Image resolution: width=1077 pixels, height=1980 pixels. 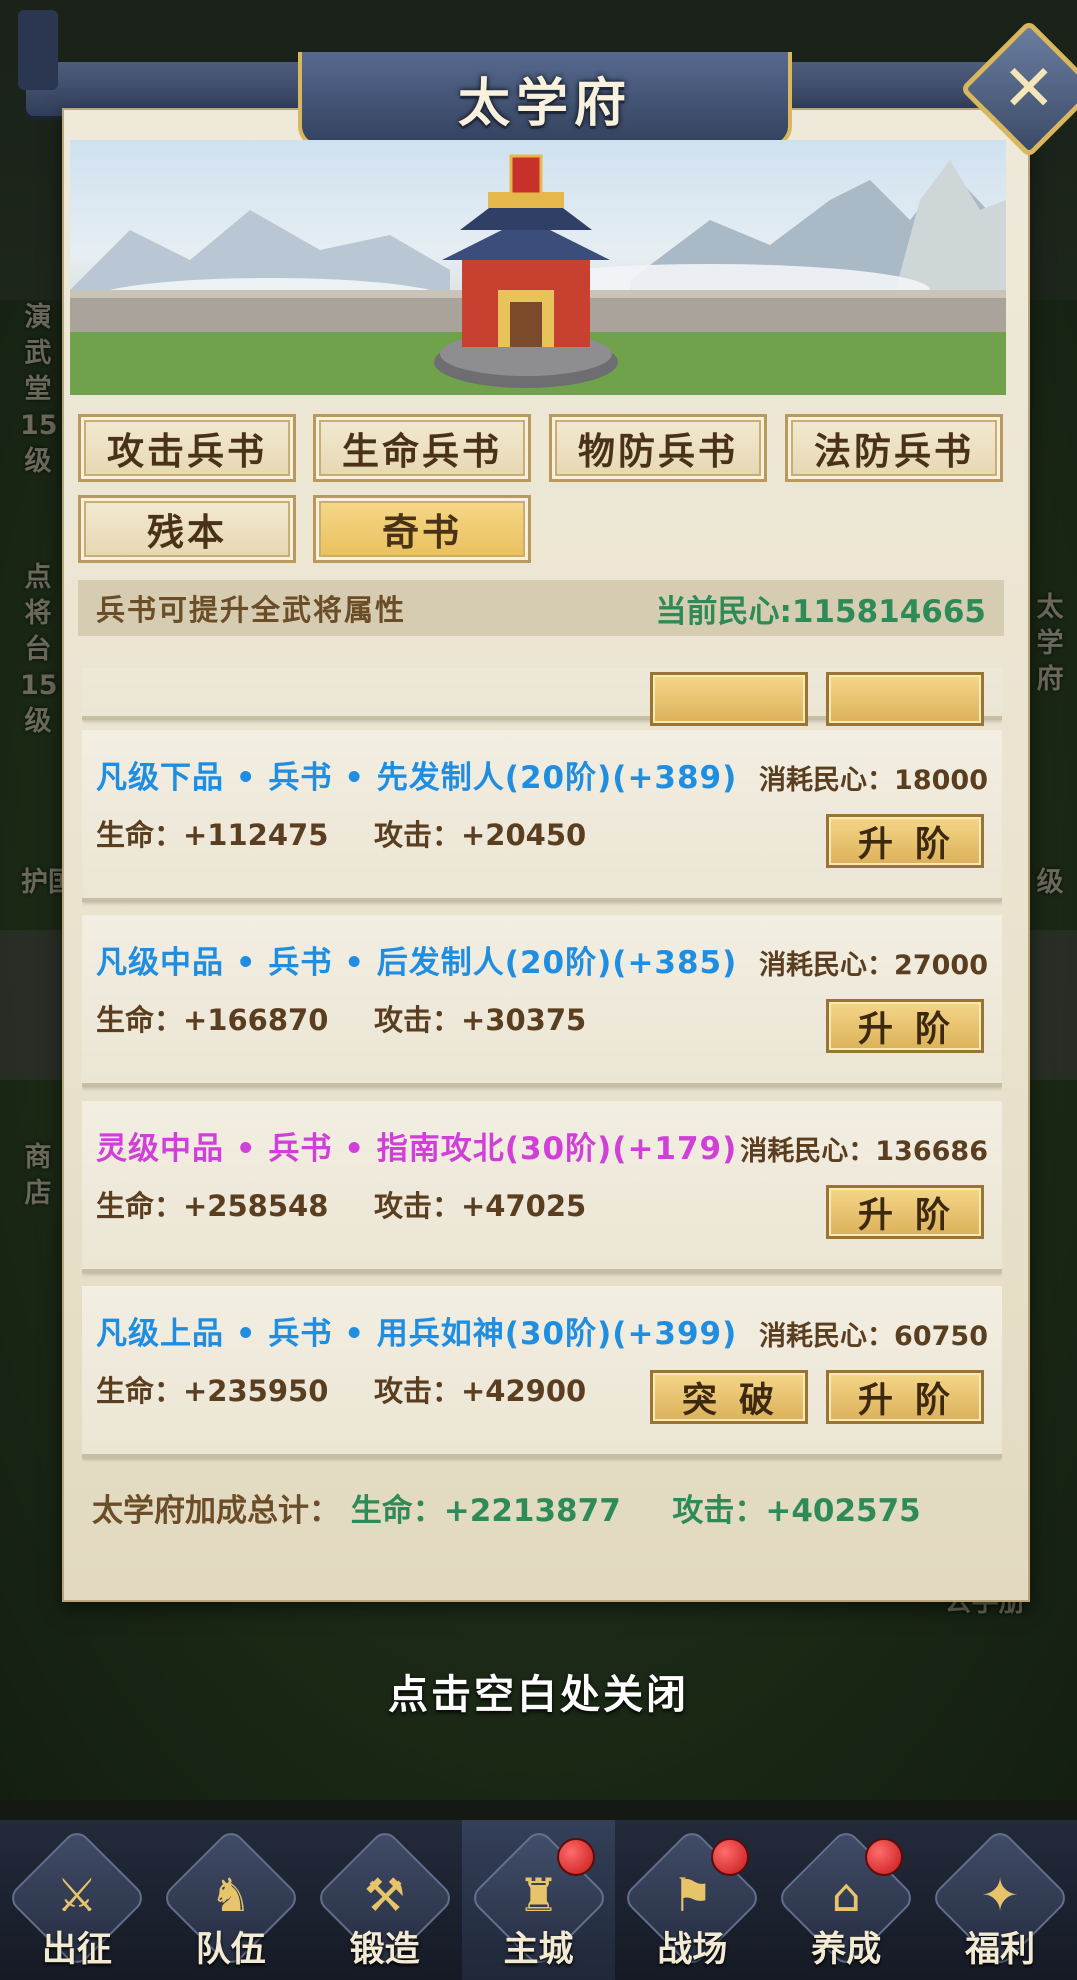 What do you see at coordinates (212, 1020) in the screenshot?
I see `book-hp: 生命：+166870` at bounding box center [212, 1020].